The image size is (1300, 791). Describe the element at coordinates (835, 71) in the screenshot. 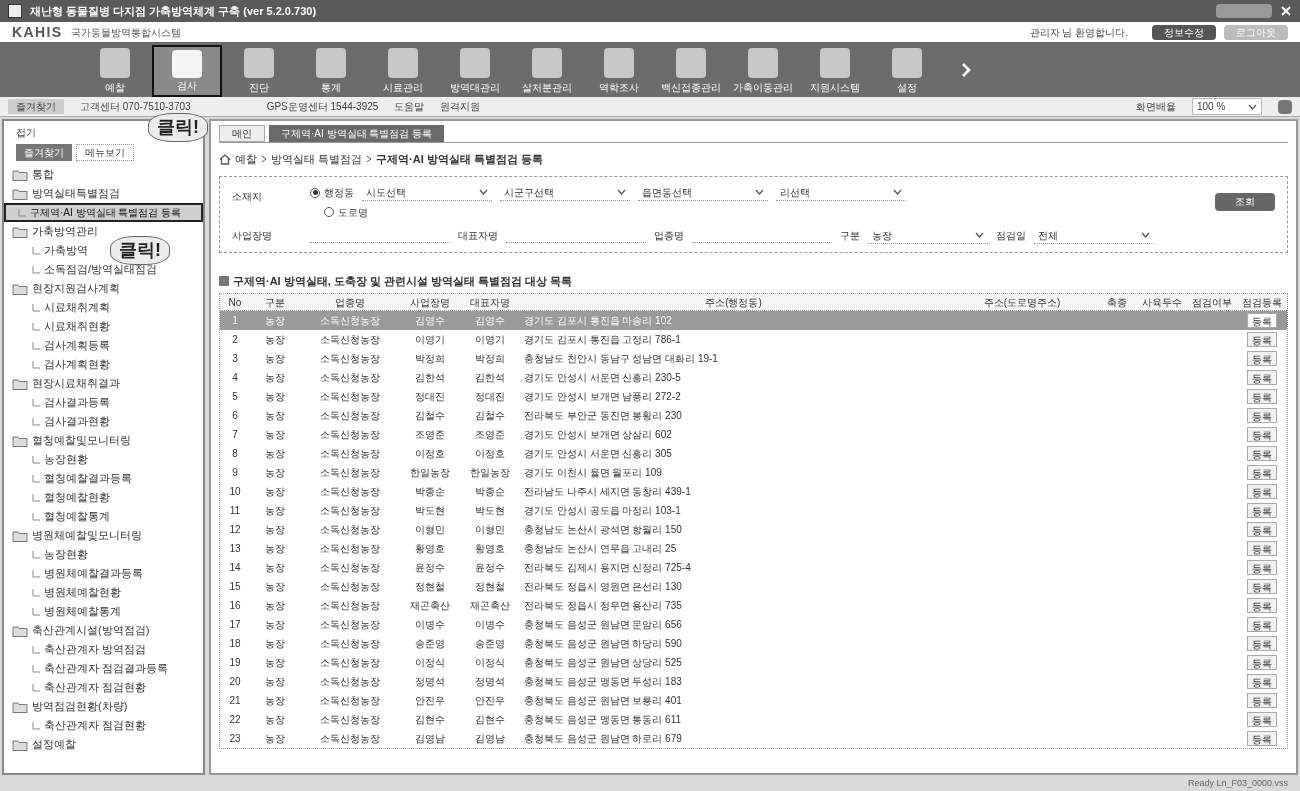

I see `toolbar-menu-button: 지원시스템` at that location.